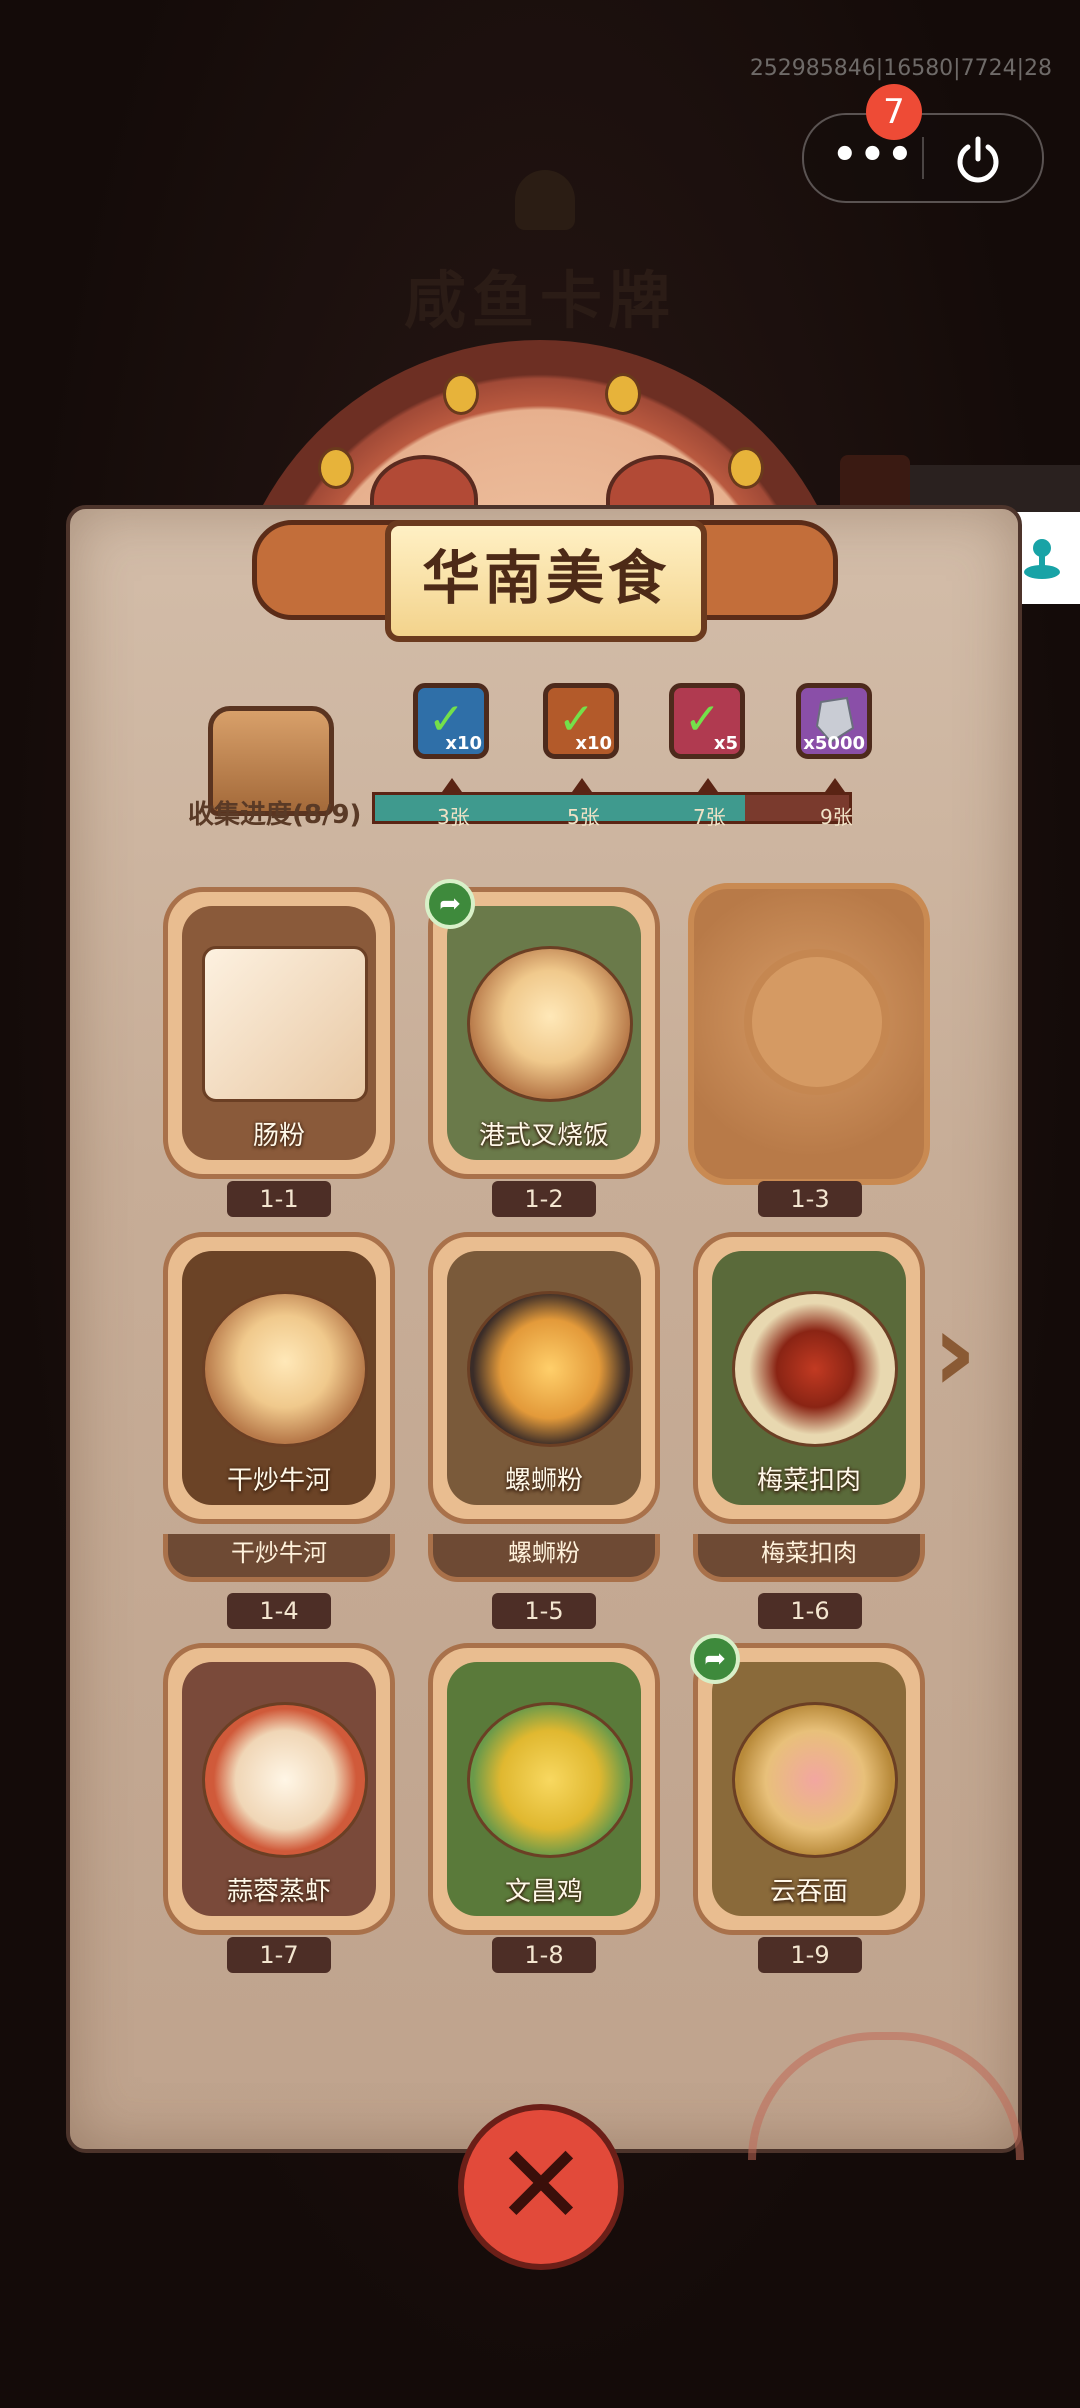 Image resolution: width=1080 pixels, height=2408 pixels. I want to click on capsule-divider, so click(923, 158).